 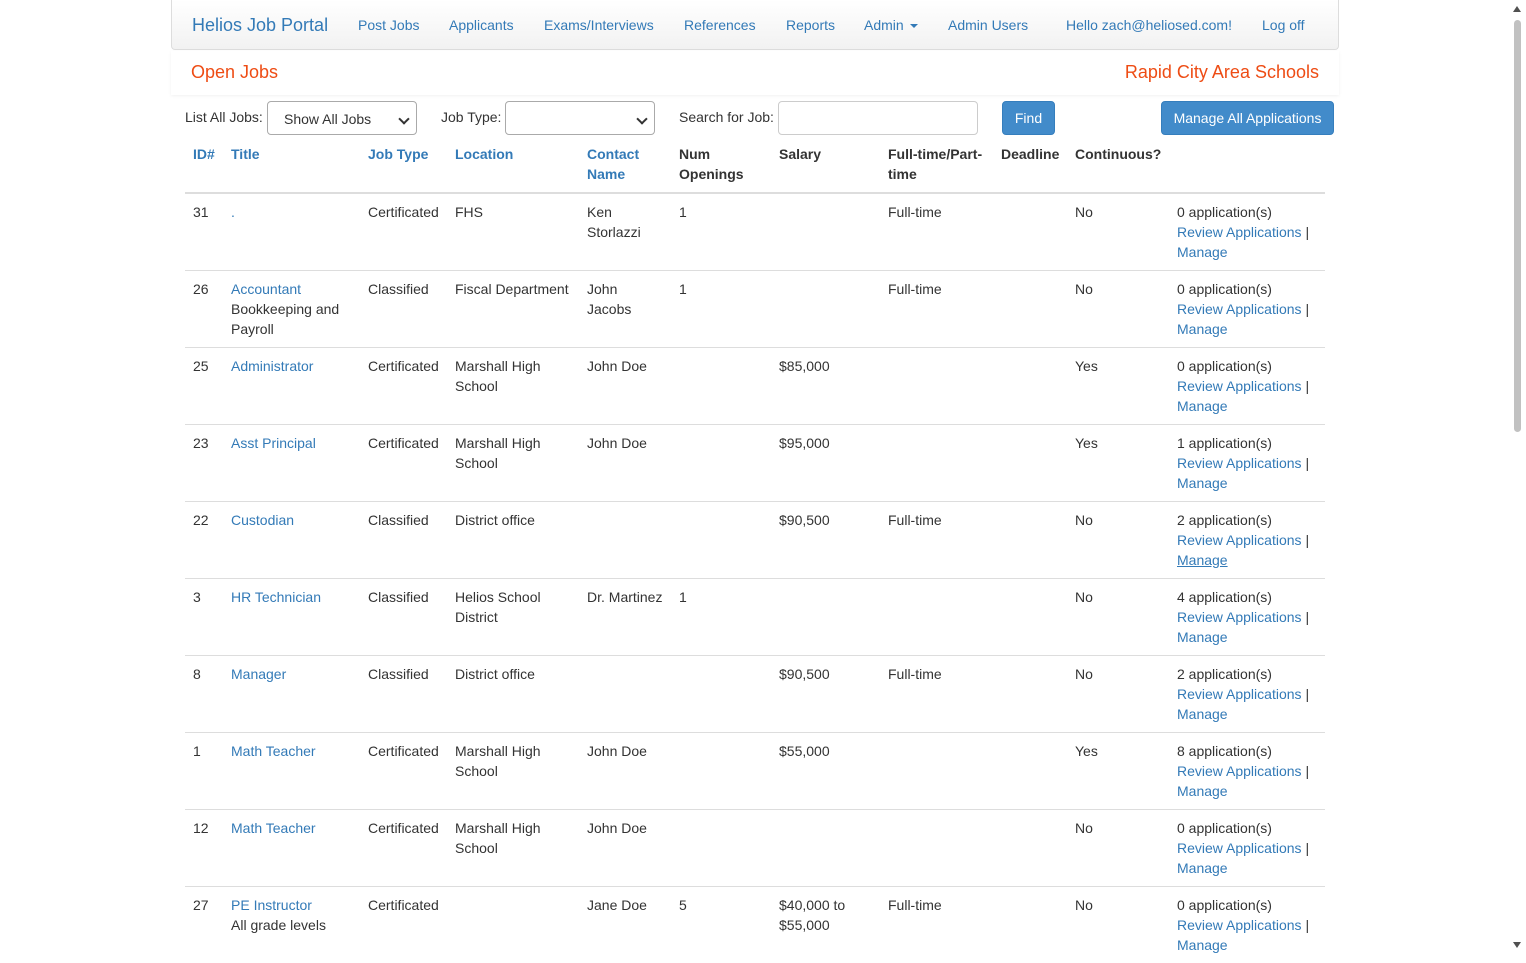 I want to click on job-title-cell: Asst Principal, so click(x=291, y=463).